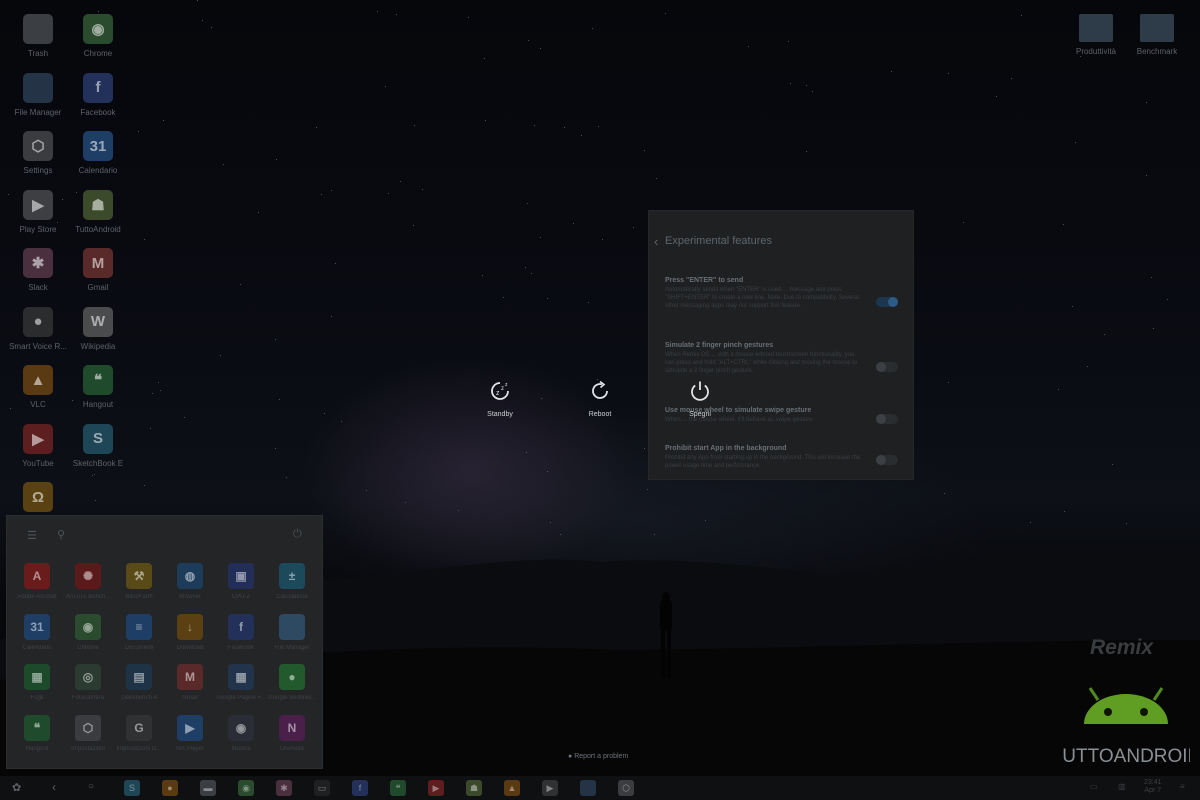  Describe the element at coordinates (1153, 787) in the screenshot. I see `clock: 23:41 Apr 7` at that location.